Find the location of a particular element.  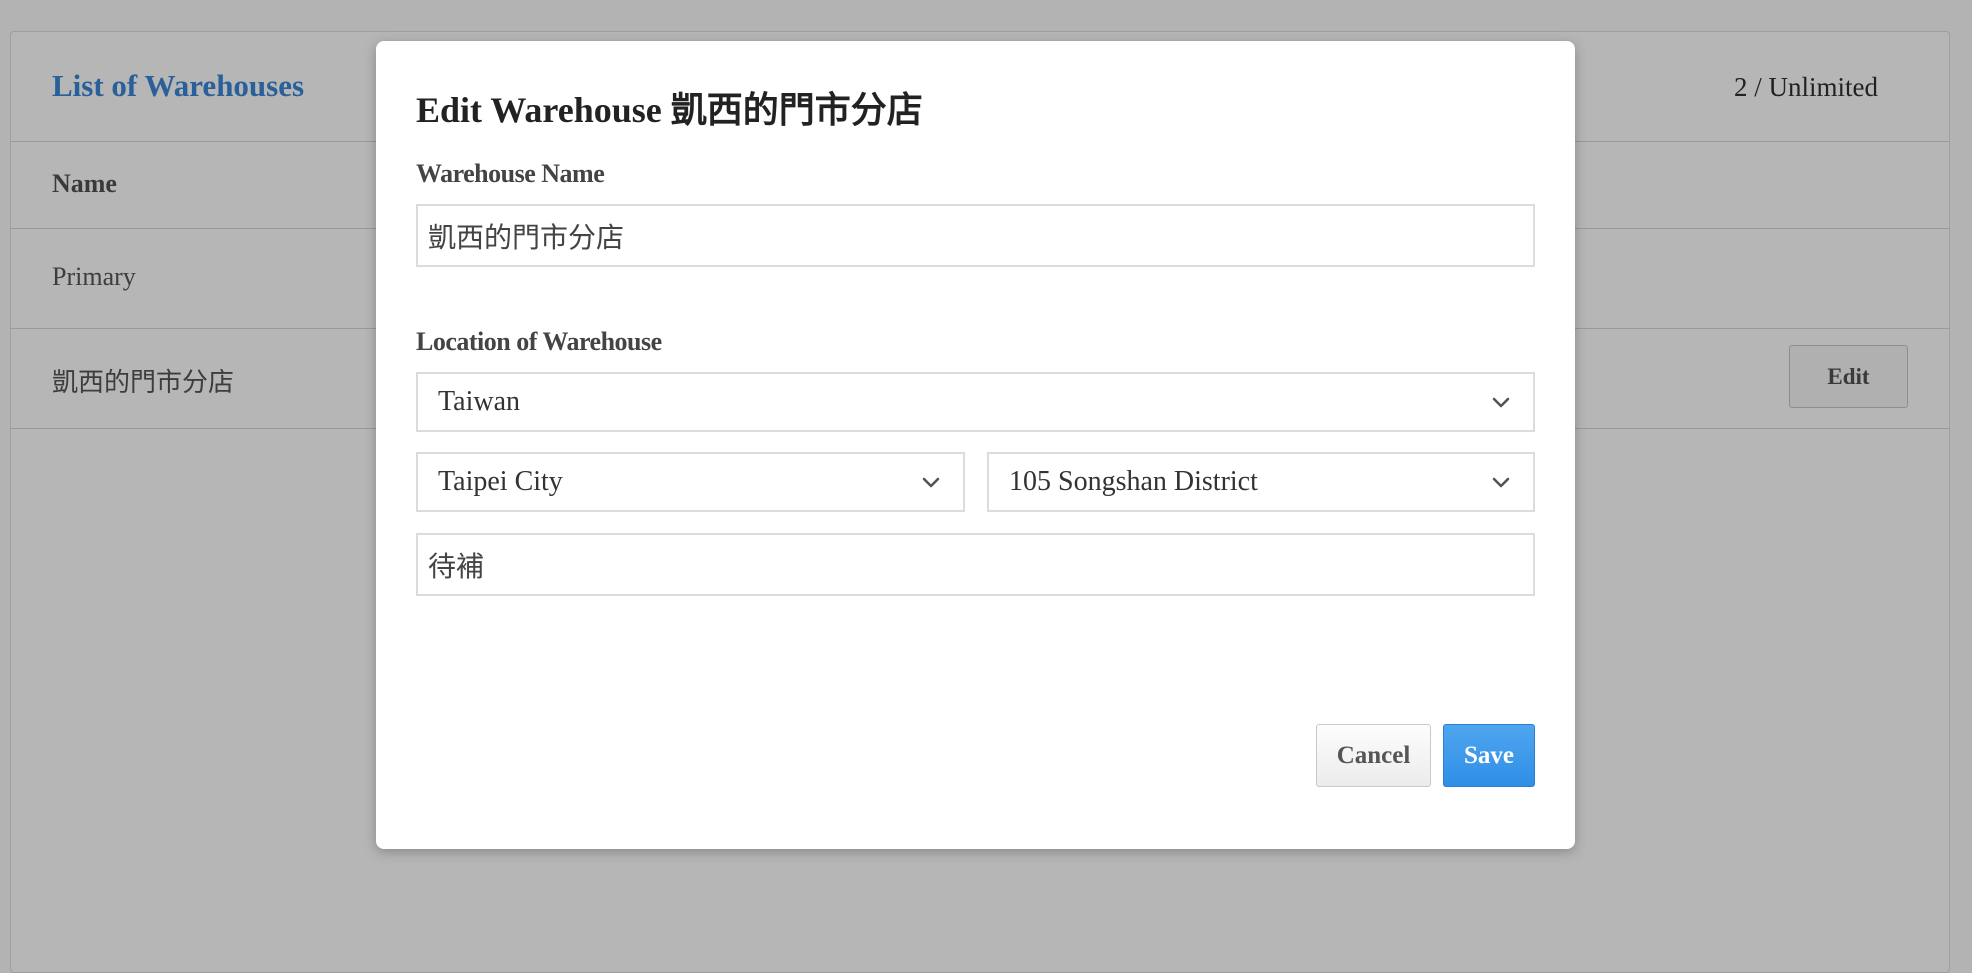

warehouse-name-label: Warehouse Name is located at coordinates (510, 173).